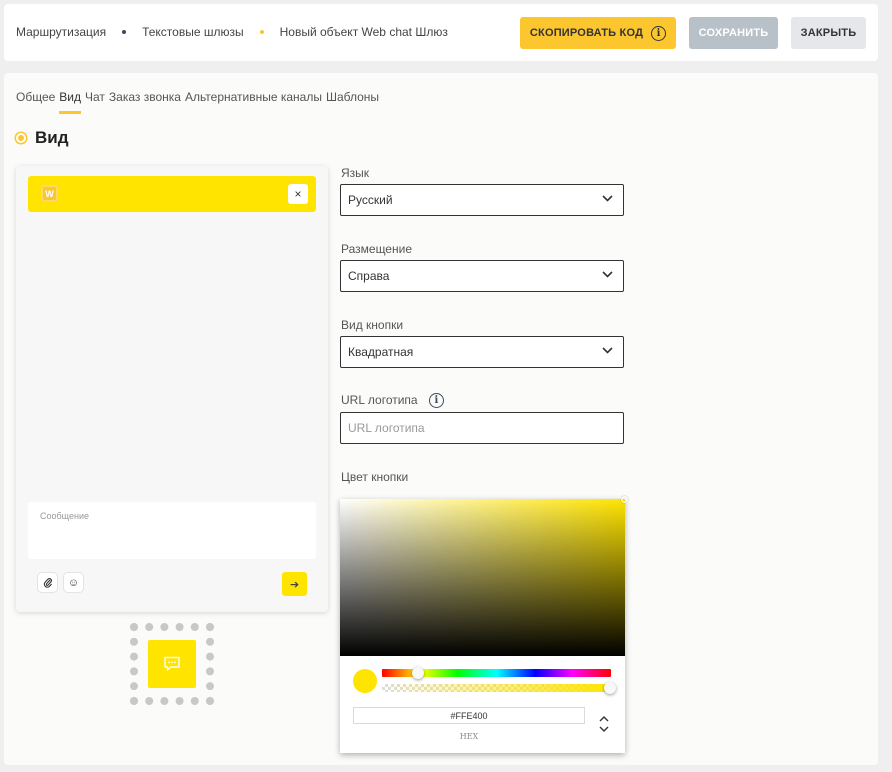 The height and width of the screenshot is (772, 892). Describe the element at coordinates (365, 681) in the screenshot. I see `color-swatch` at that location.